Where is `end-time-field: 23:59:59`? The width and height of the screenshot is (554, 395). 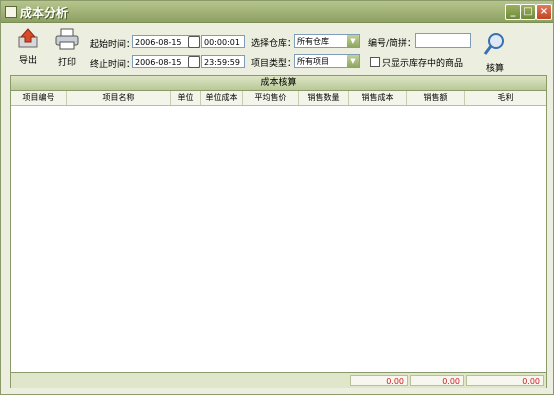
end-time-field: 23:59:59 is located at coordinates (223, 61).